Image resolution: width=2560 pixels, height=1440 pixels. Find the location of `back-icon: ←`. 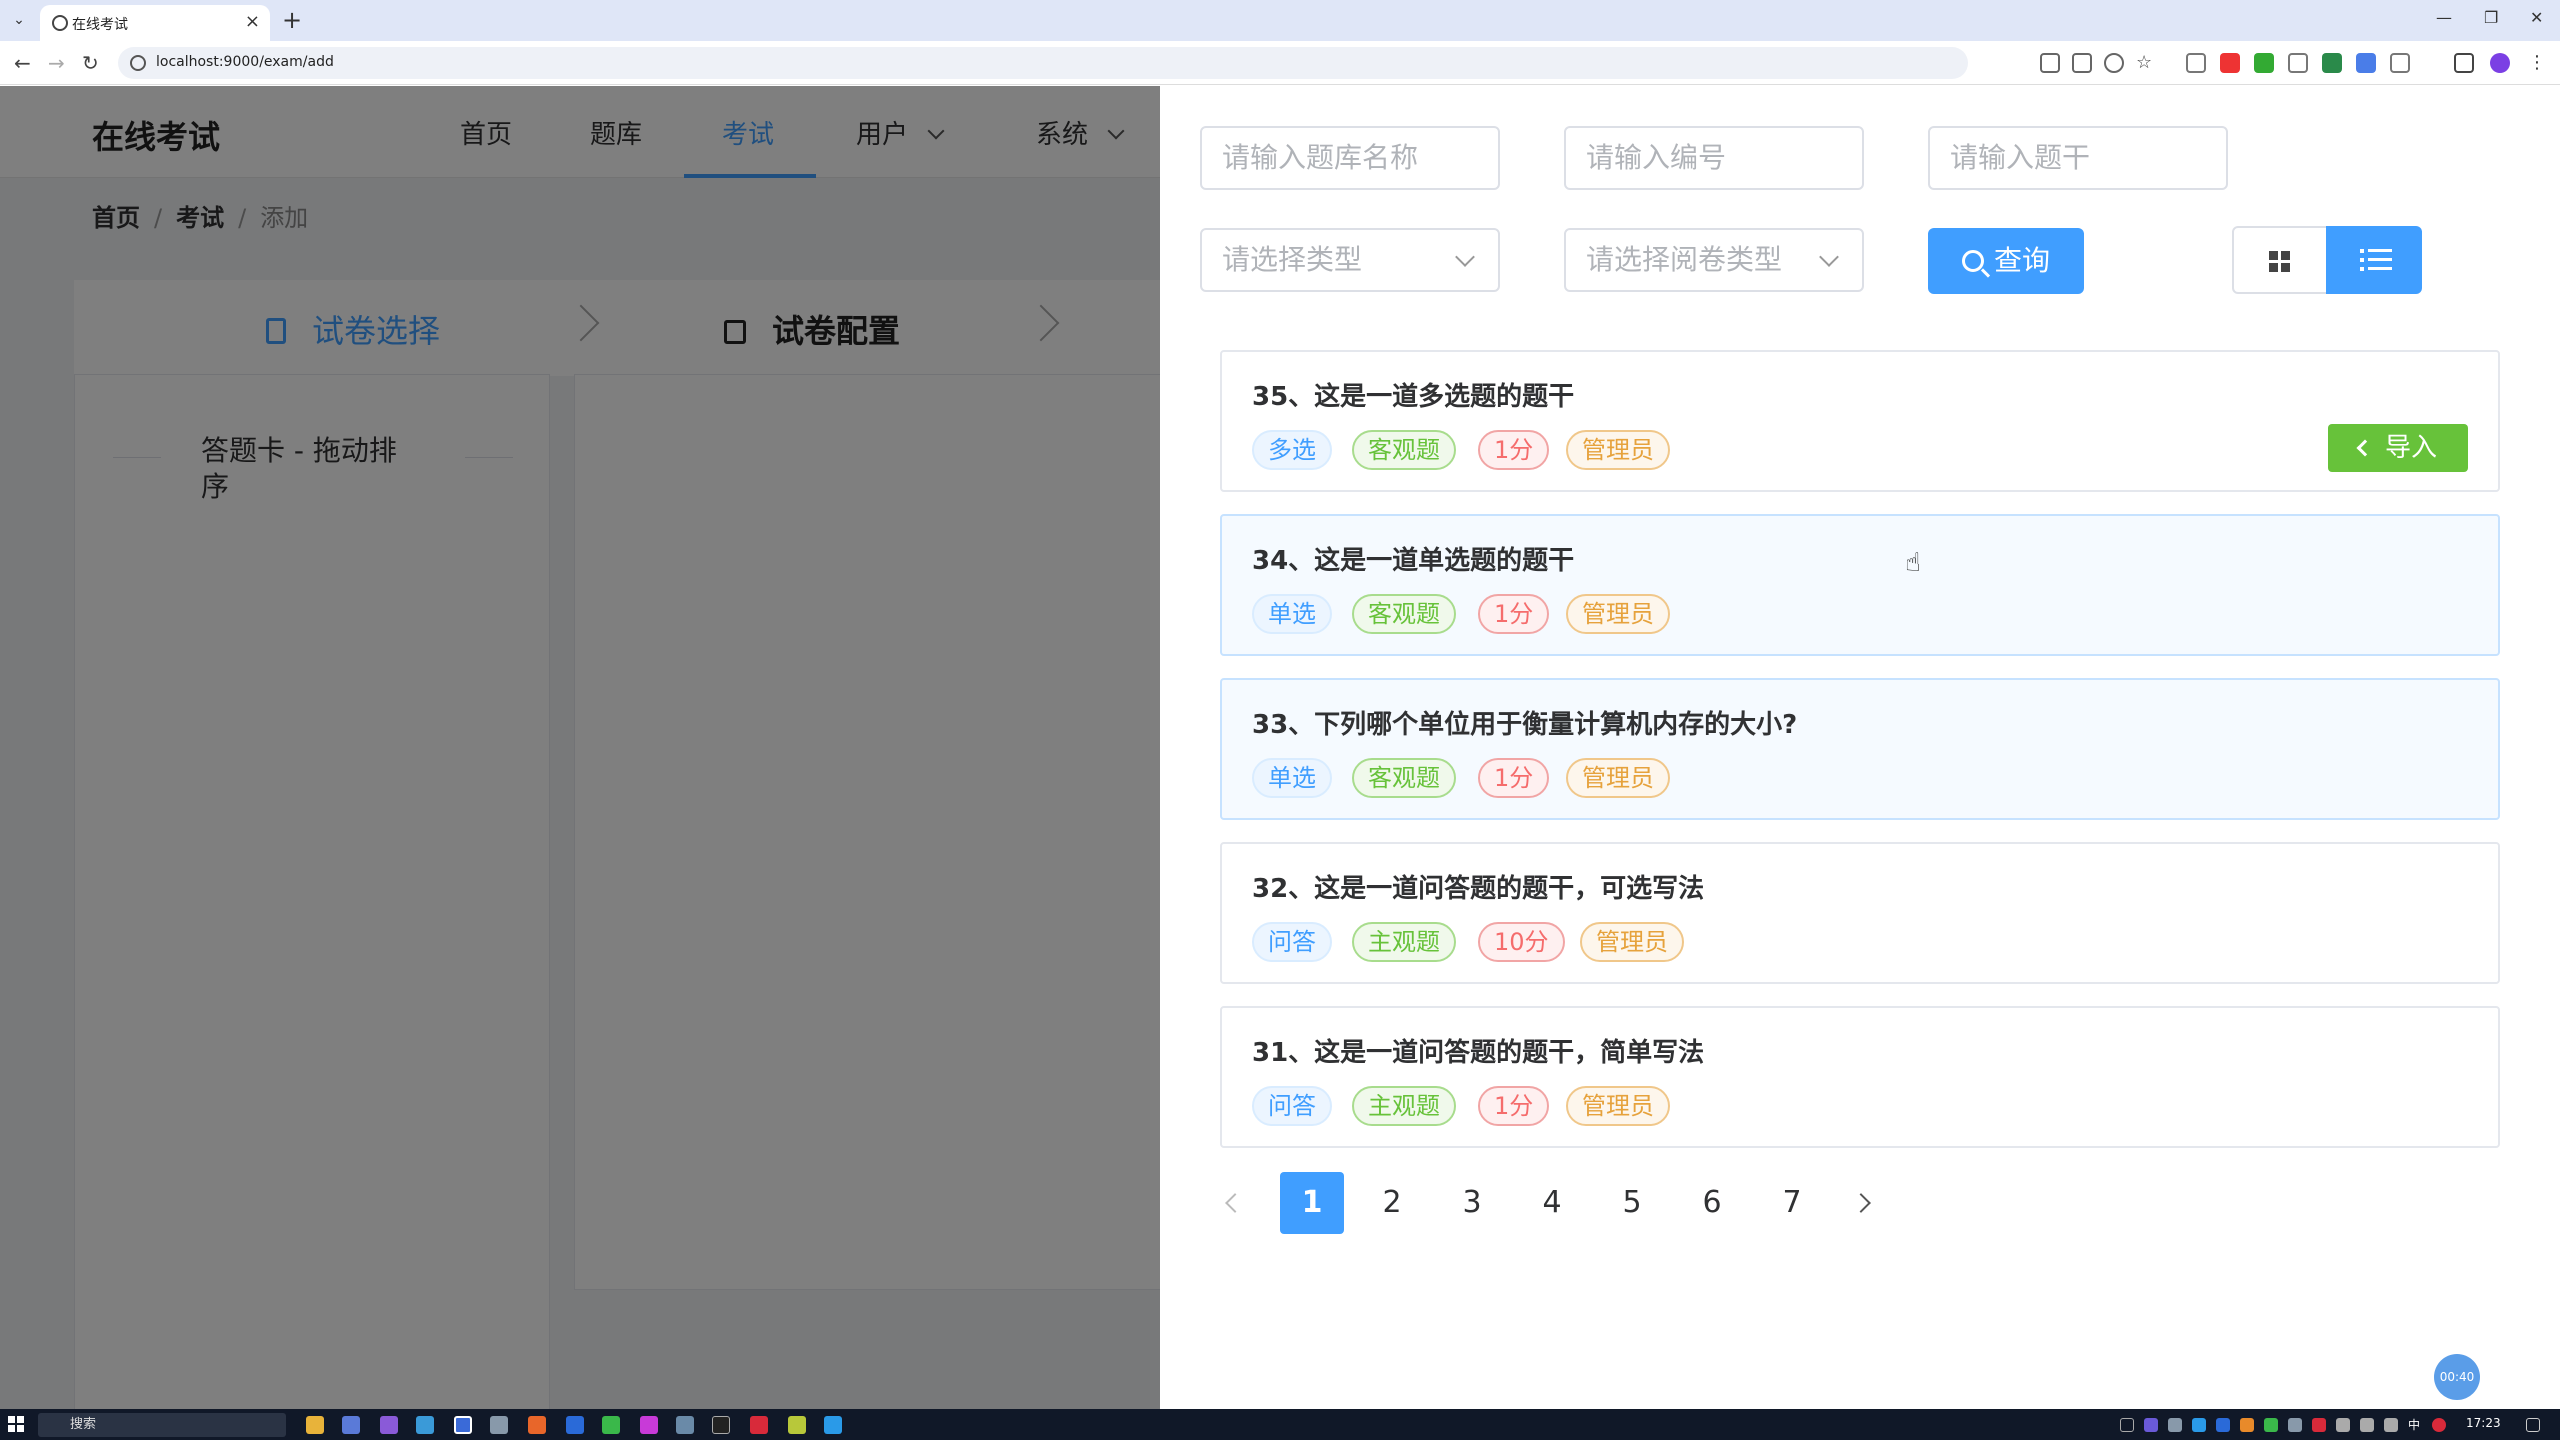

back-icon: ← is located at coordinates (22, 63).